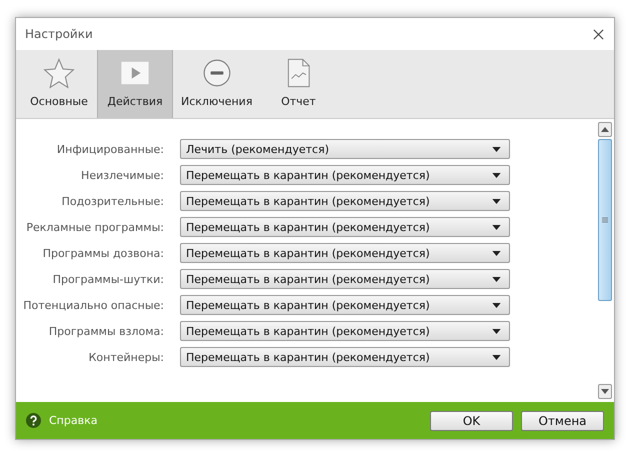 The width and height of the screenshot is (630, 456). What do you see at coordinates (110, 149) in the screenshot?
I see `action-label: Инфицированные:` at bounding box center [110, 149].